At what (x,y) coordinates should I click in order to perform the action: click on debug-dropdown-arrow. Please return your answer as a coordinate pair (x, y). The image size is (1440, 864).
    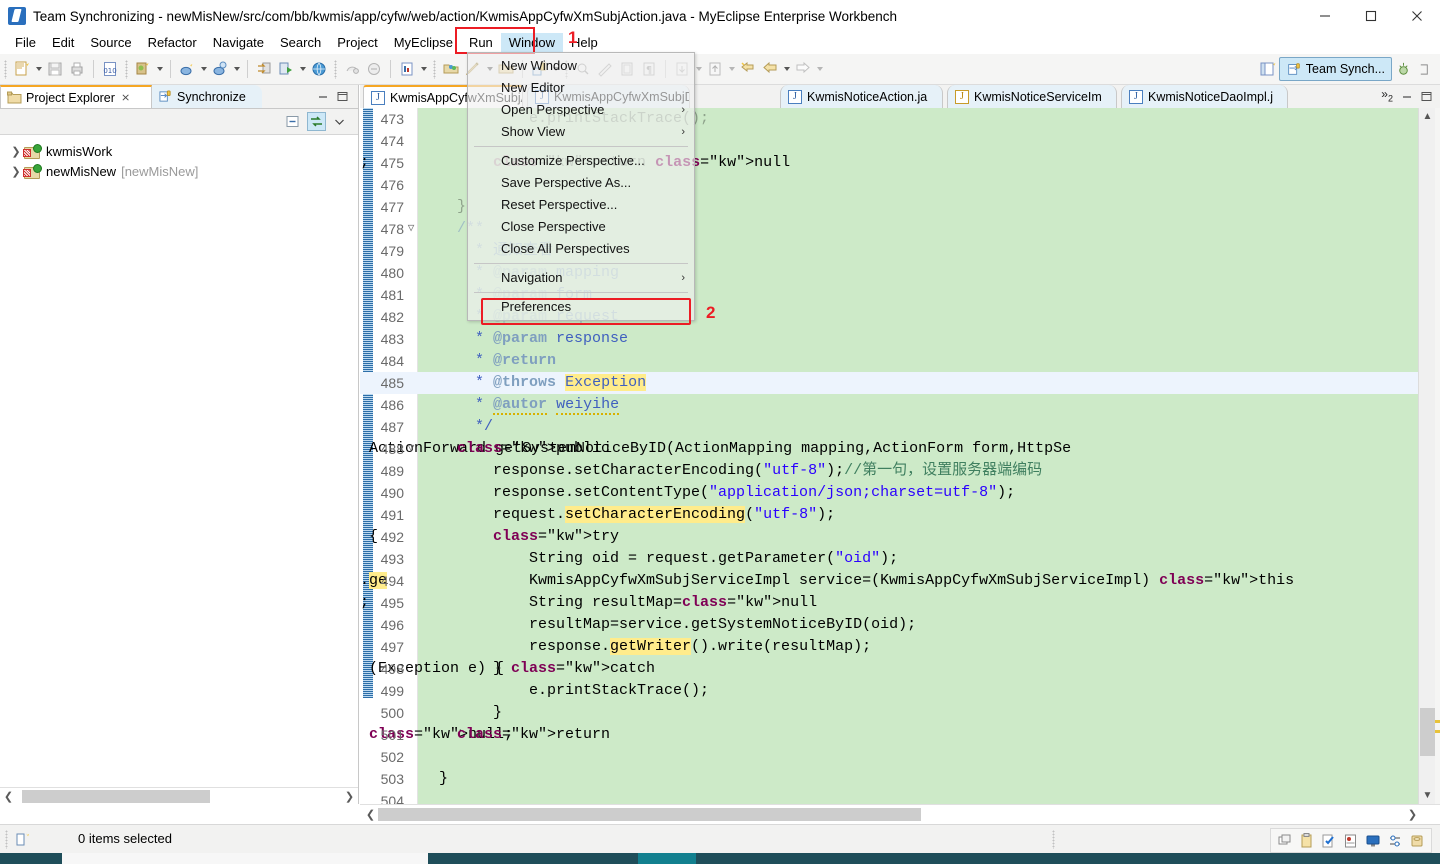
    Looking at the image, I should click on (203, 69).